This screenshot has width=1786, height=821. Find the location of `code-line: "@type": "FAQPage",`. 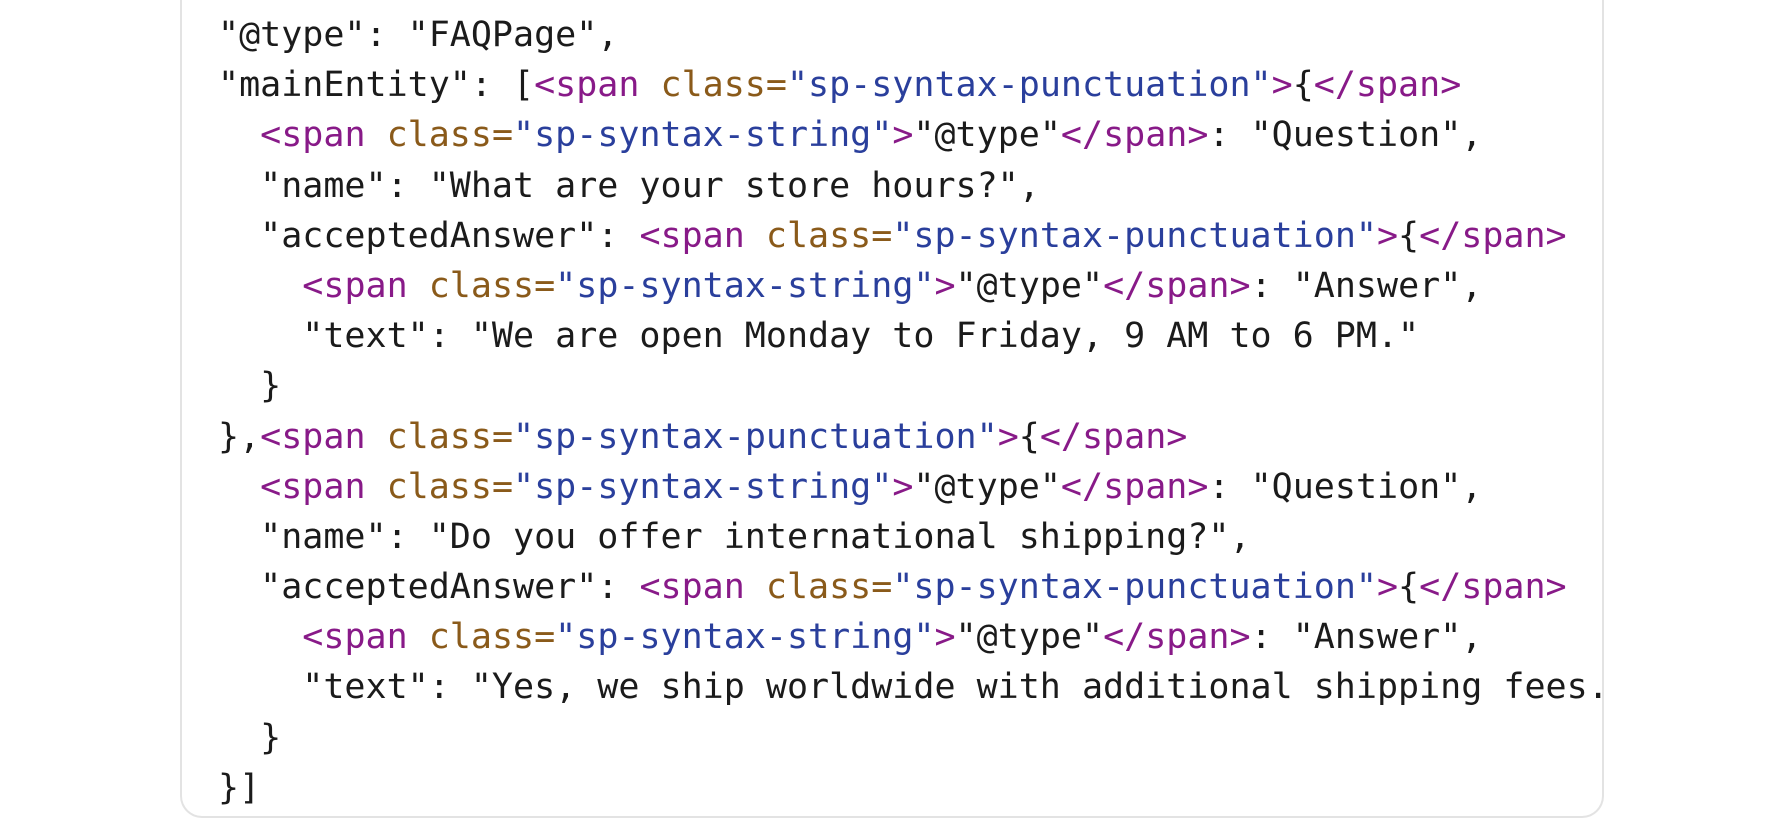

code-line: "@type": "FAQPage", is located at coordinates (910, 35).